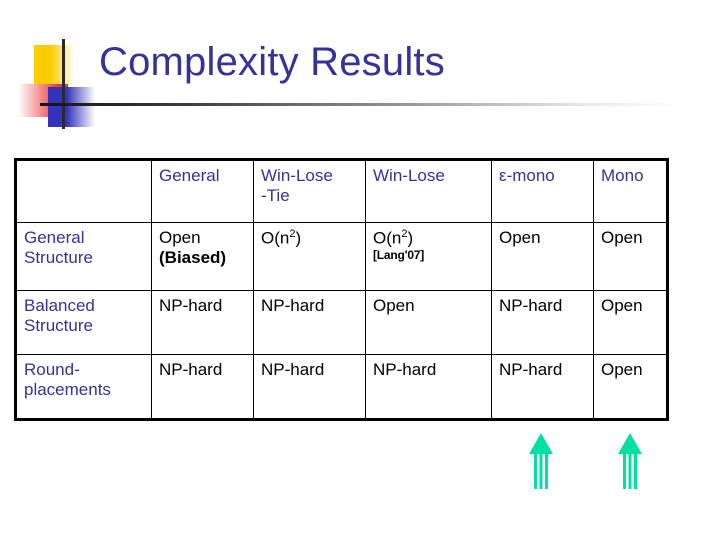 The height and width of the screenshot is (540, 720). What do you see at coordinates (630, 461) in the screenshot?
I see `up-arrow-icon-mono` at bounding box center [630, 461].